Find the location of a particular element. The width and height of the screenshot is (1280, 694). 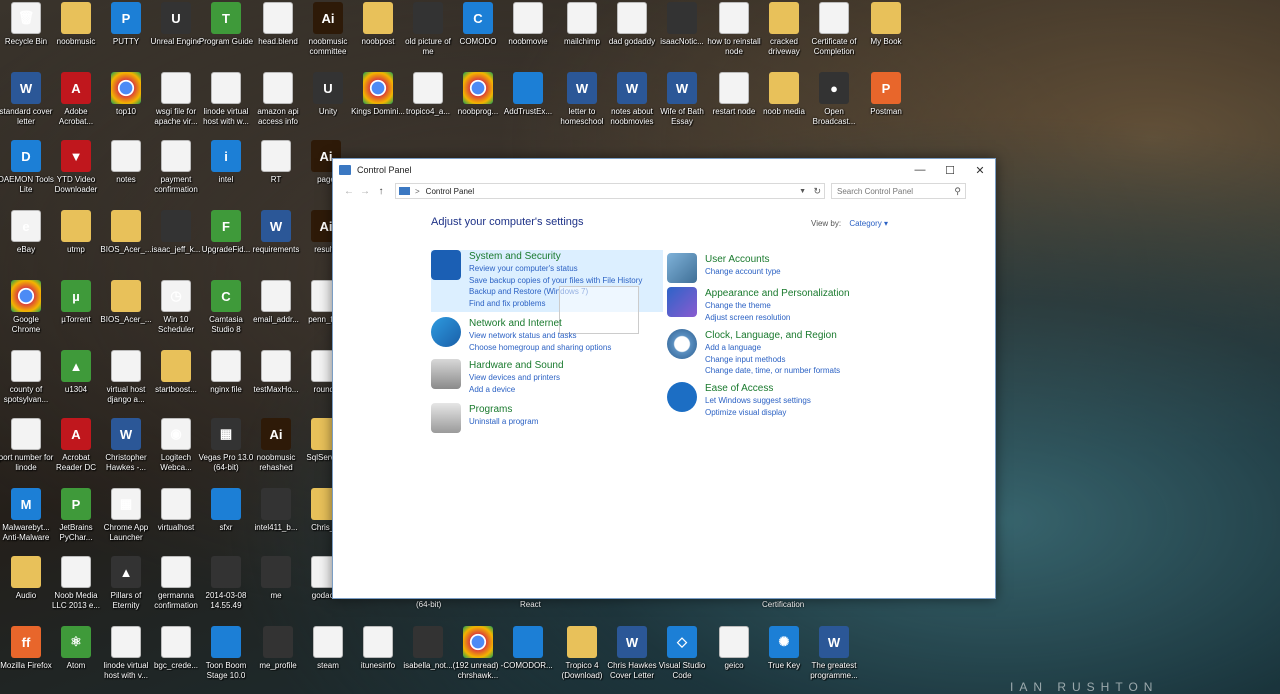

desktop-icon: ▼ YTD Video Downloader is located at coordinates (76, 175).